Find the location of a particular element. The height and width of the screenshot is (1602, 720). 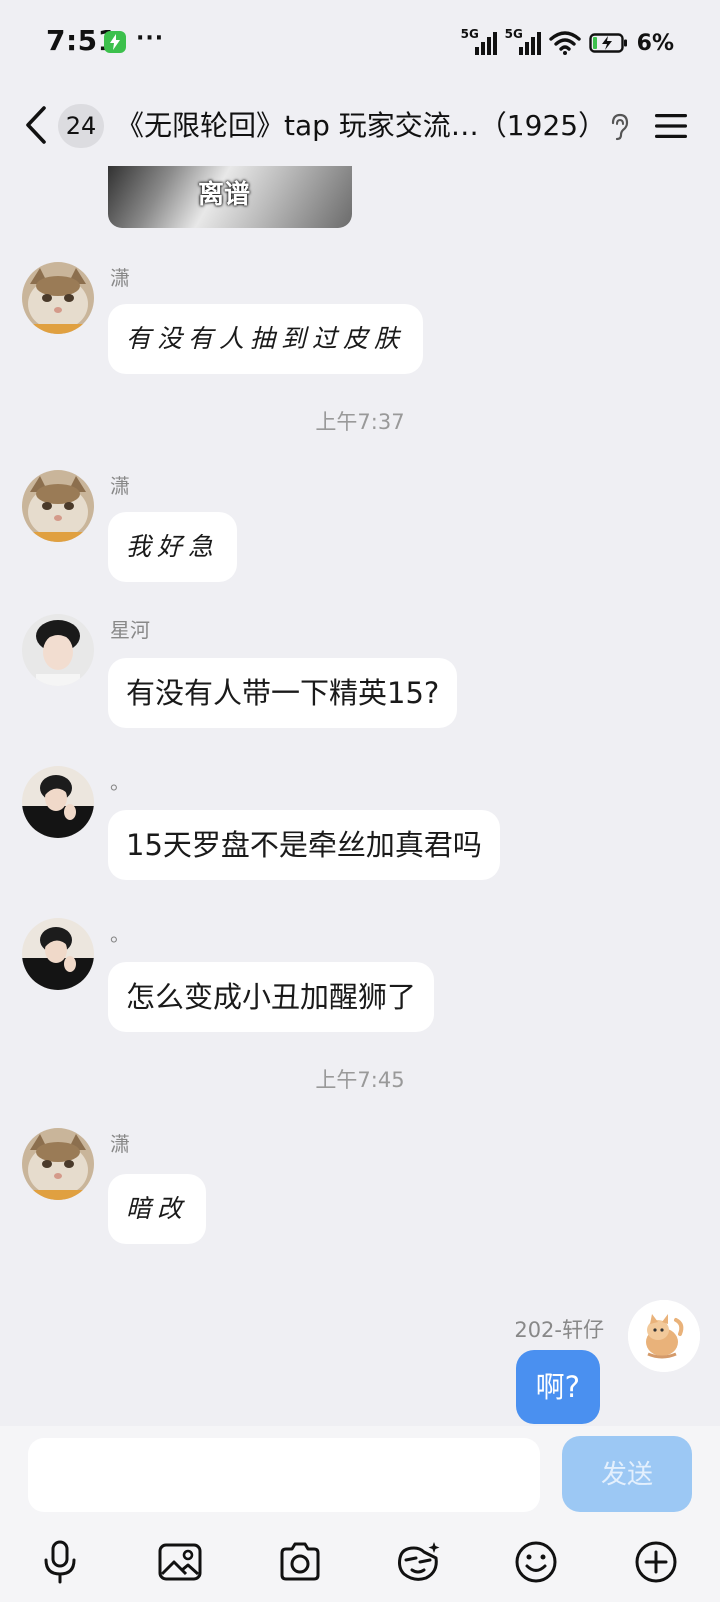

message-bubble: 有没有人抽到过皮肤 is located at coordinates (266, 339).